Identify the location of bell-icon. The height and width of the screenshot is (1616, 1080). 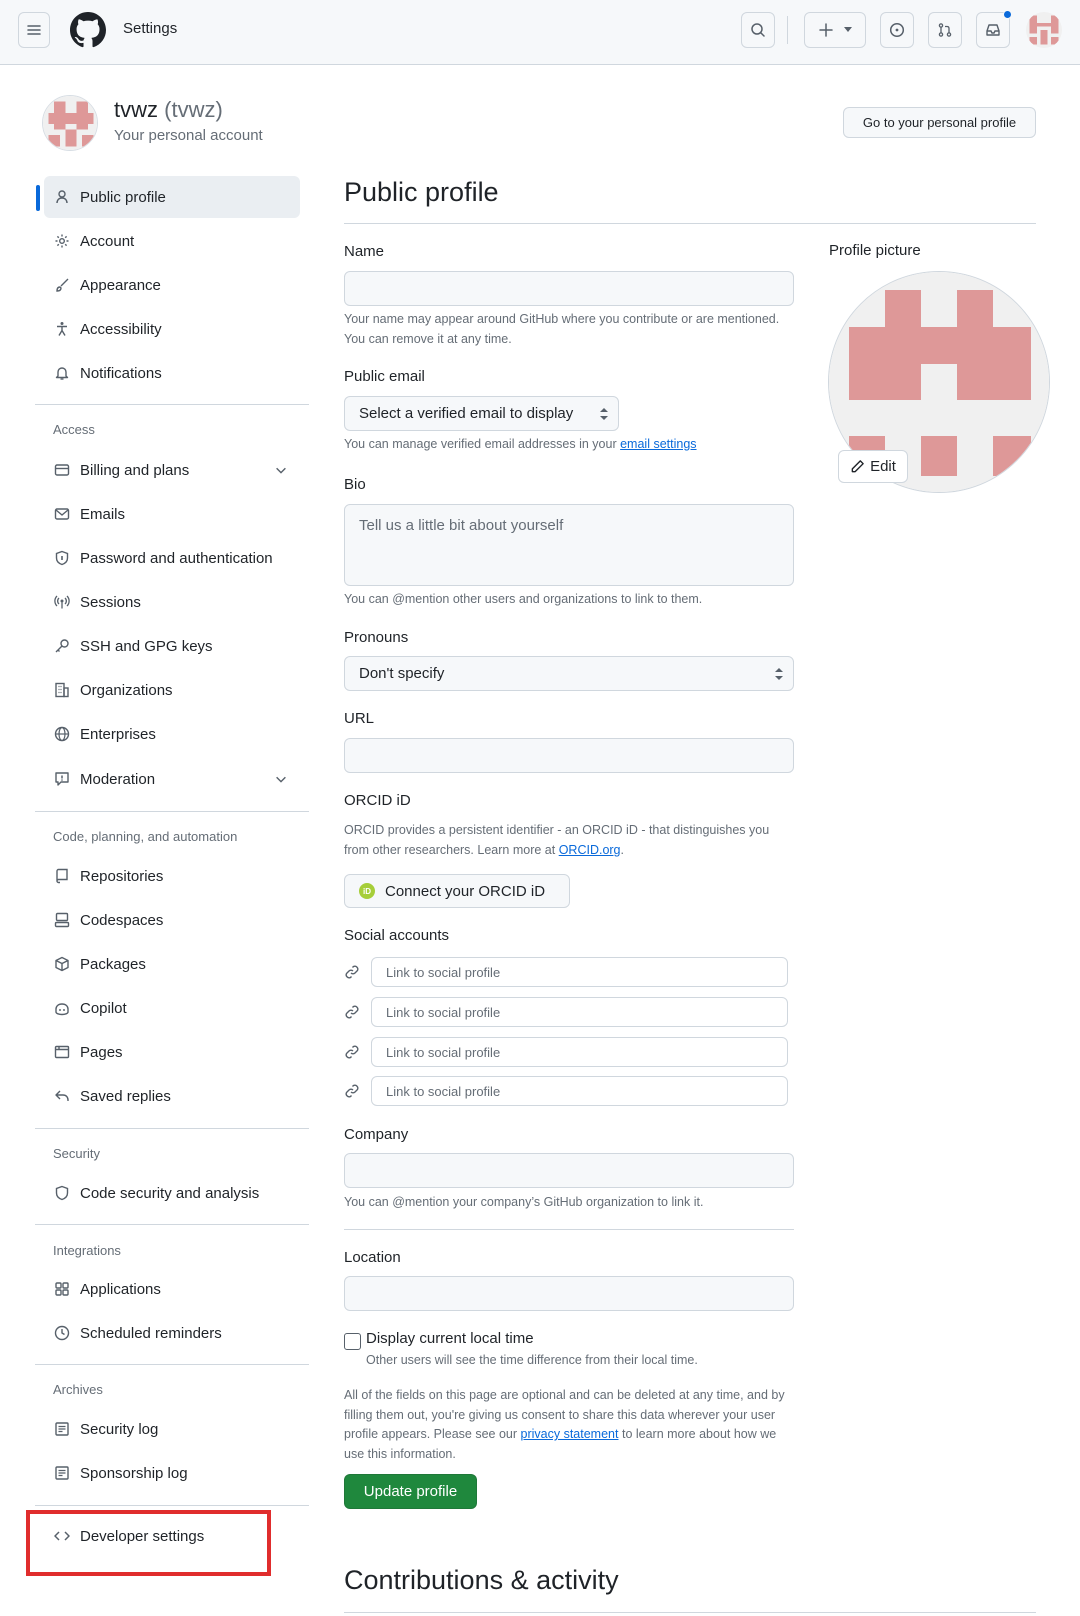
(62, 373).